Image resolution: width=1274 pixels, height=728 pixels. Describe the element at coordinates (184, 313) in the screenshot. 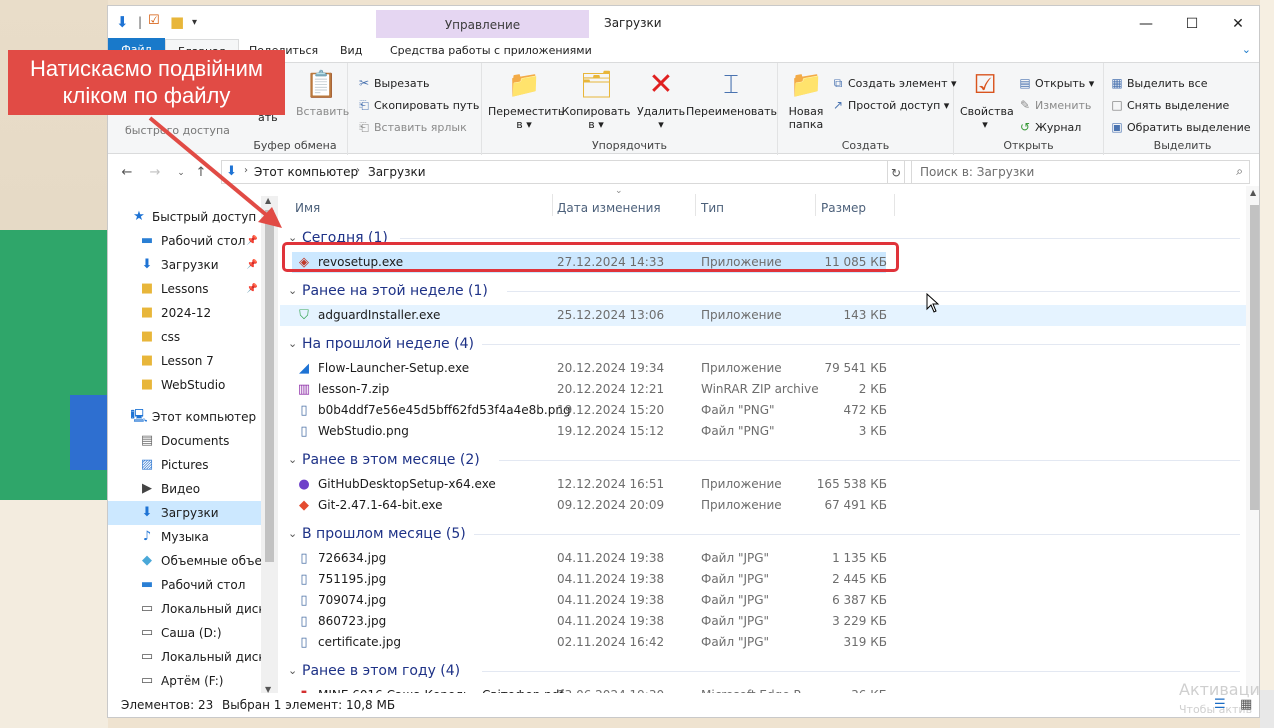

I see `nav-quick-item: ■ 2024-12` at that location.